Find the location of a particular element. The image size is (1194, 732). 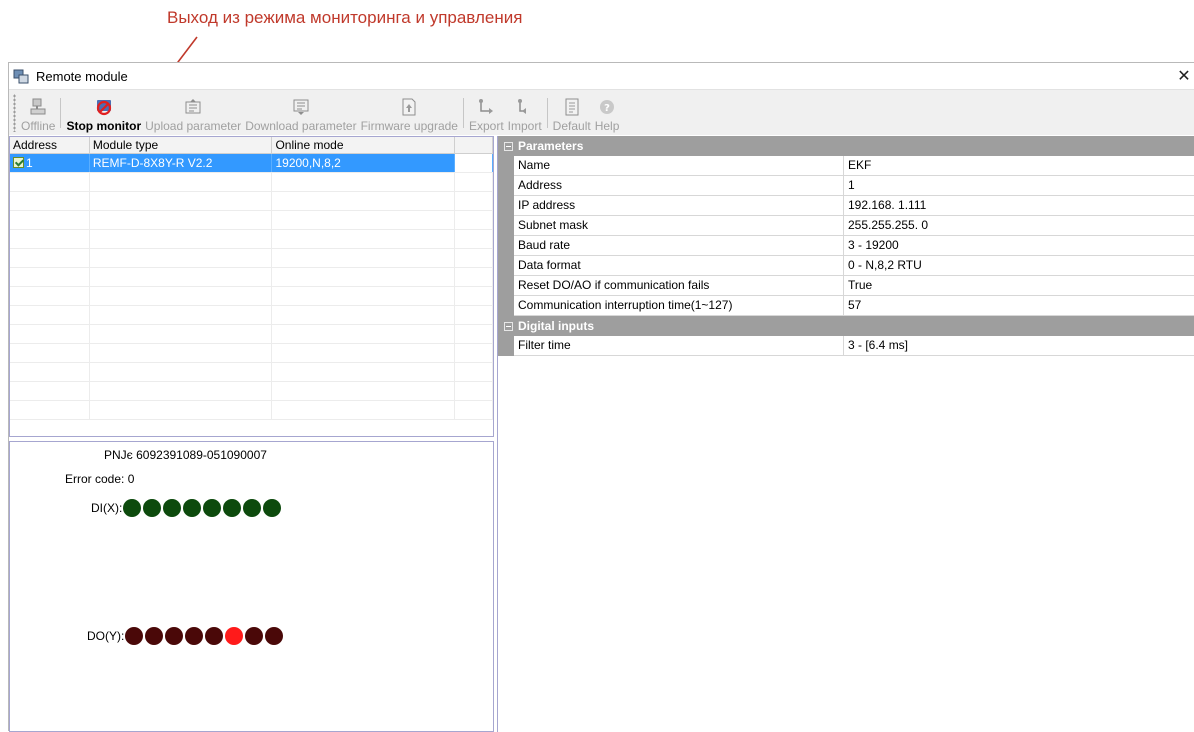

module-list-header: Address Module type Online mode is located at coordinates (251, 145).